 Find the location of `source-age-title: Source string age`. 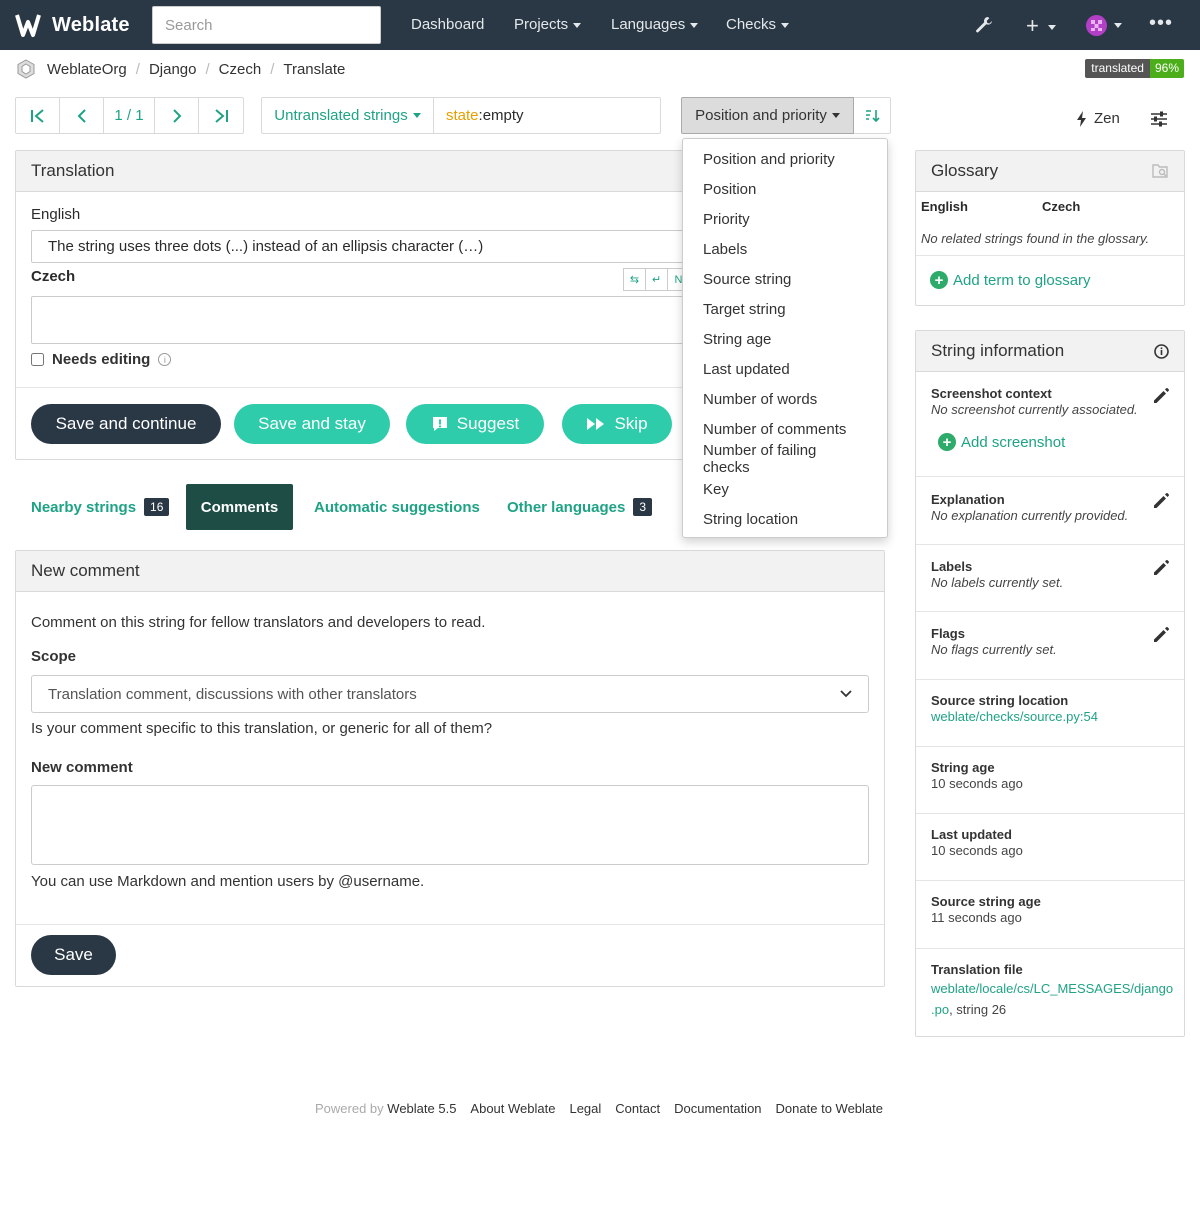

source-age-title: Source string age is located at coordinates (986, 901).